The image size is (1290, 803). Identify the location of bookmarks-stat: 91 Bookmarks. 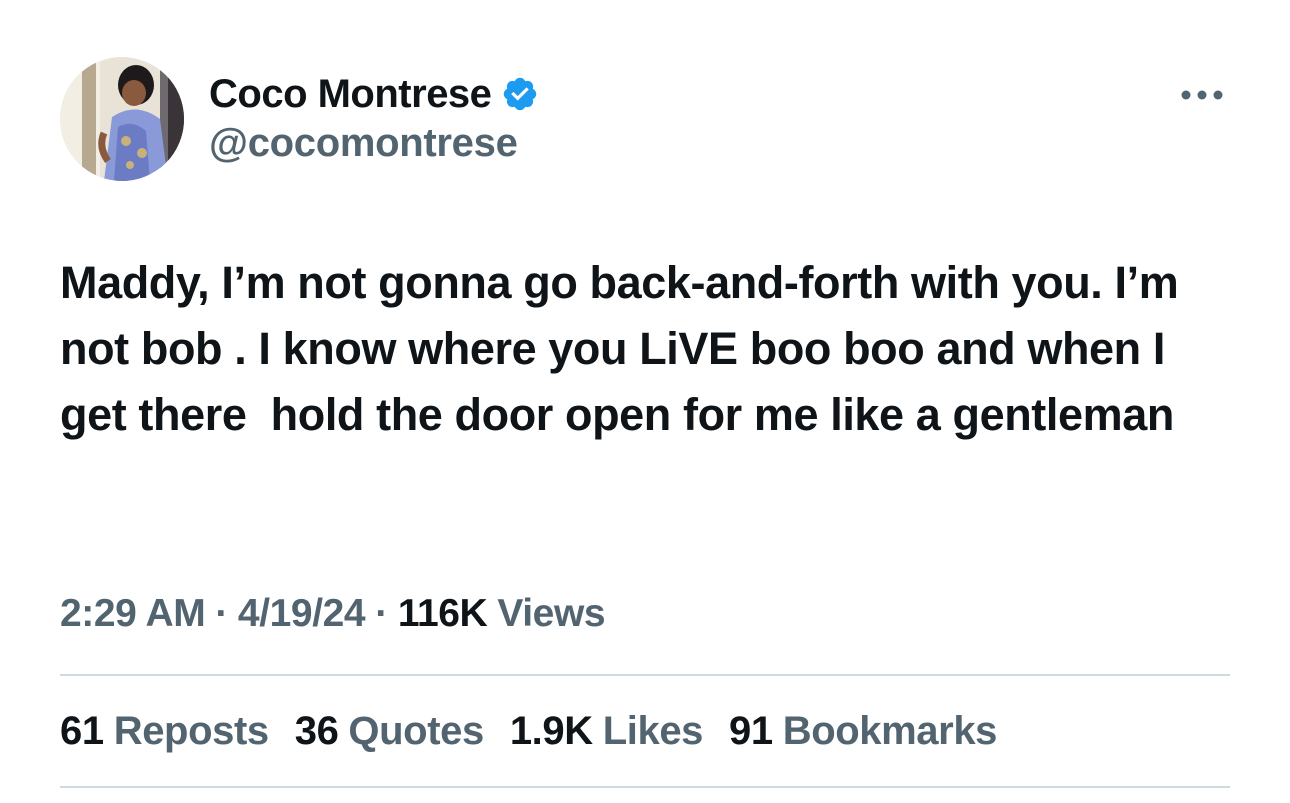
(863, 731).